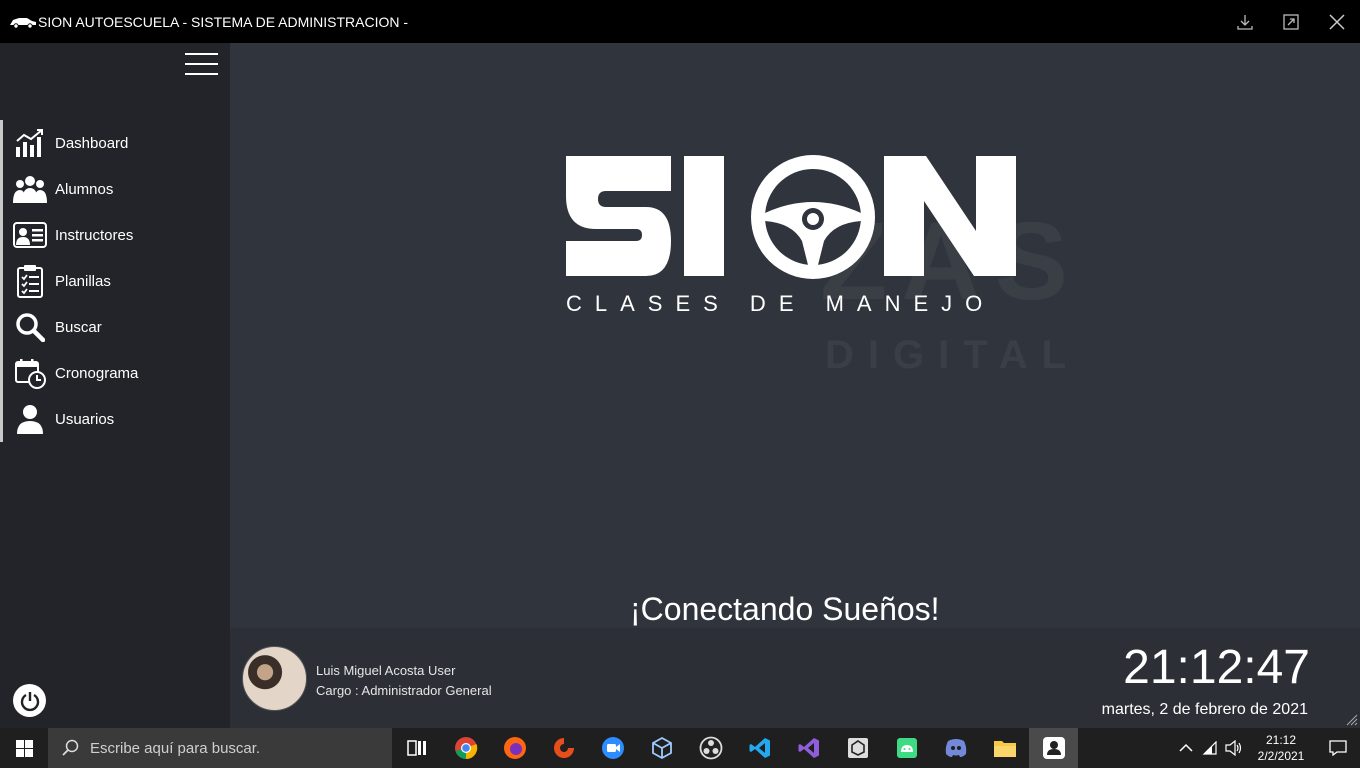 The height and width of the screenshot is (768, 1360). I want to click on task-view-button, so click(416, 748).